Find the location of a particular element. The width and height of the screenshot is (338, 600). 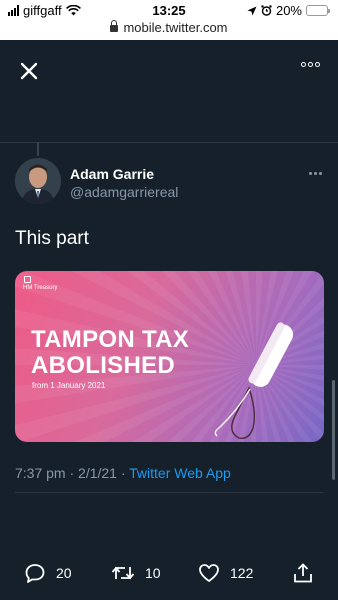

thread-line is located at coordinates (38, 149).